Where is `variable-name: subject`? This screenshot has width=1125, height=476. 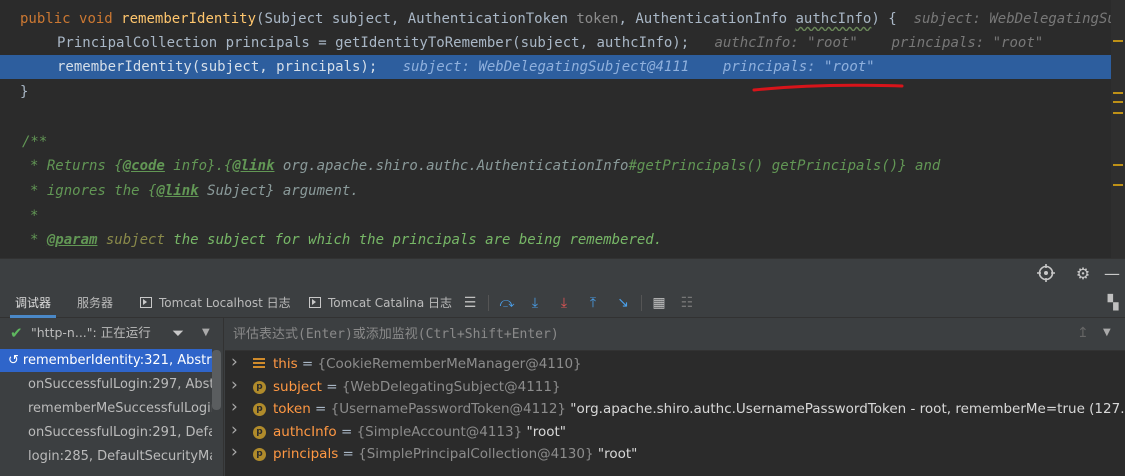 variable-name: subject is located at coordinates (297, 386).